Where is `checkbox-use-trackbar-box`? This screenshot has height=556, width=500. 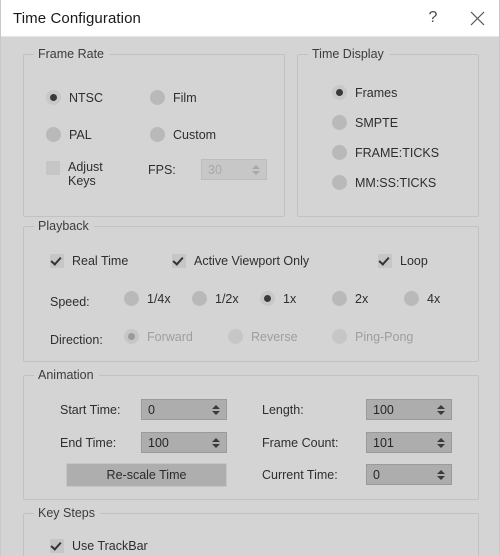
checkbox-use-trackbar-box is located at coordinates (57, 546).